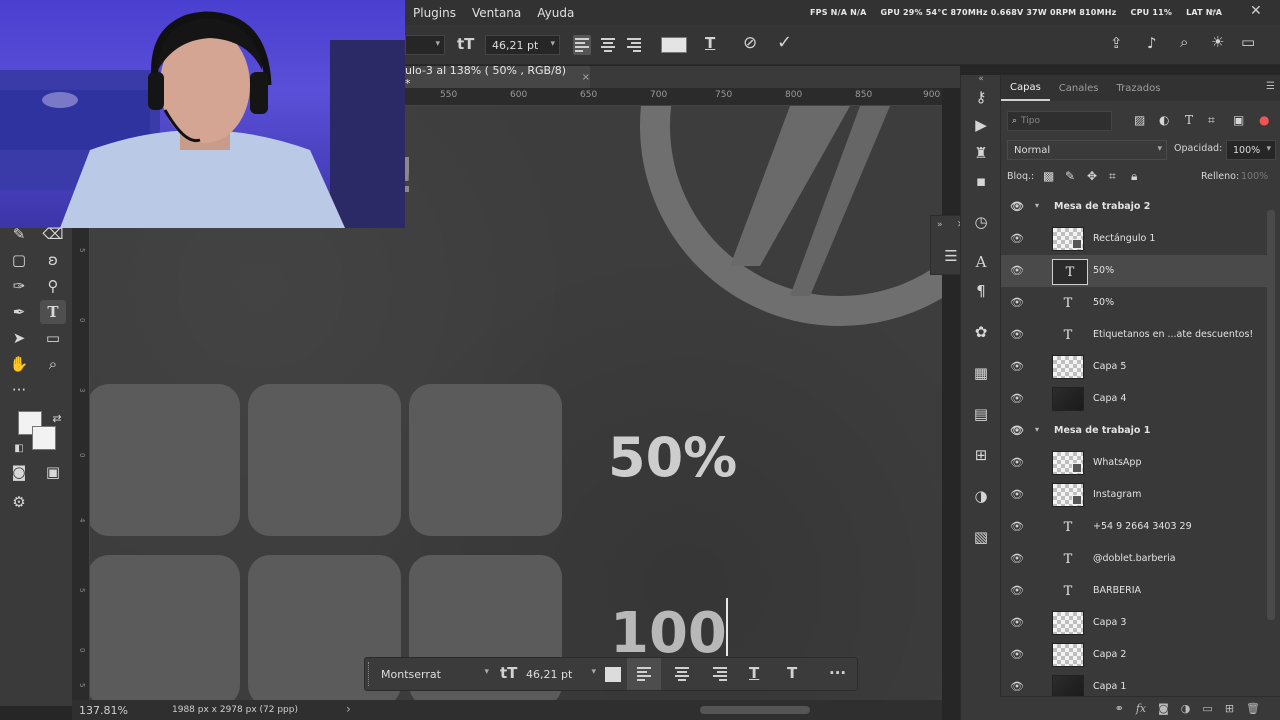 The height and width of the screenshot is (720, 1280). Describe the element at coordinates (53, 234) in the screenshot. I see `eraser-tool-icon: ⌫` at that location.